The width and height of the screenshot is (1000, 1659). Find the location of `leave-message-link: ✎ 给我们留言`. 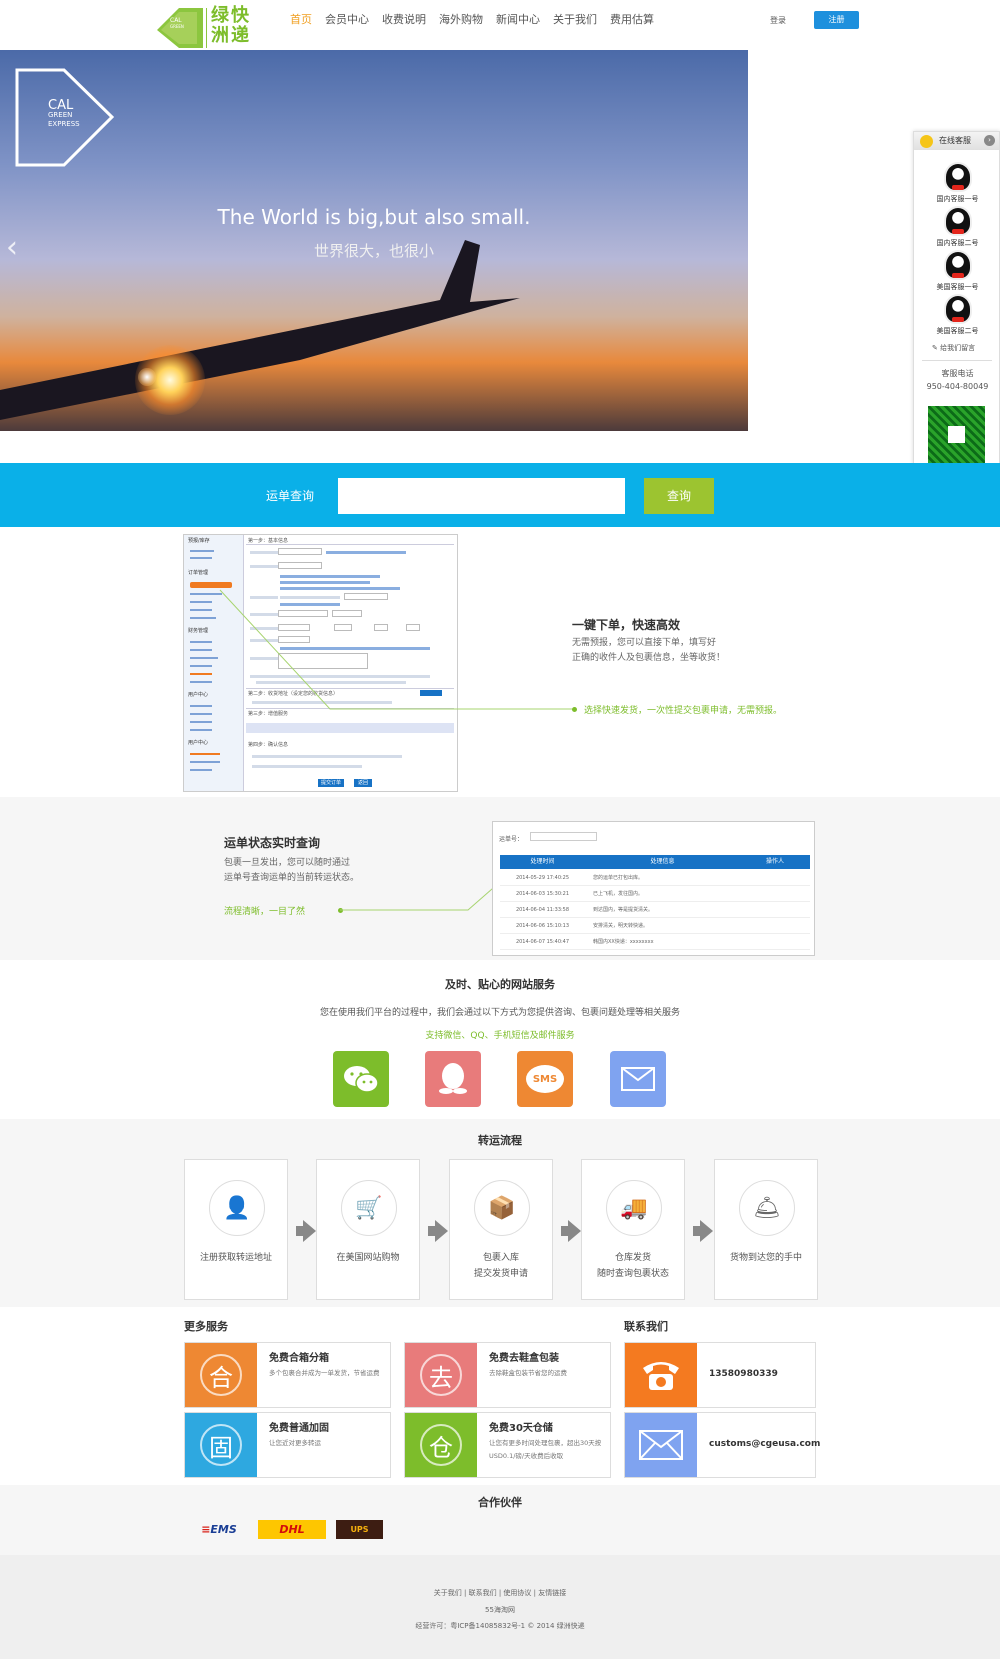

leave-message-link: ✎ 给我们留言 is located at coordinates (953, 348).